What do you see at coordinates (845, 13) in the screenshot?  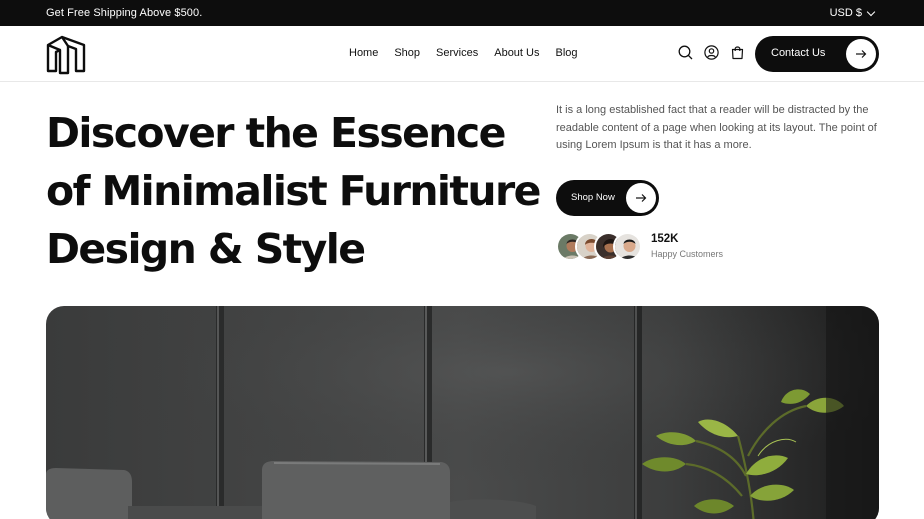 I see `currency-label: USD $` at bounding box center [845, 13].